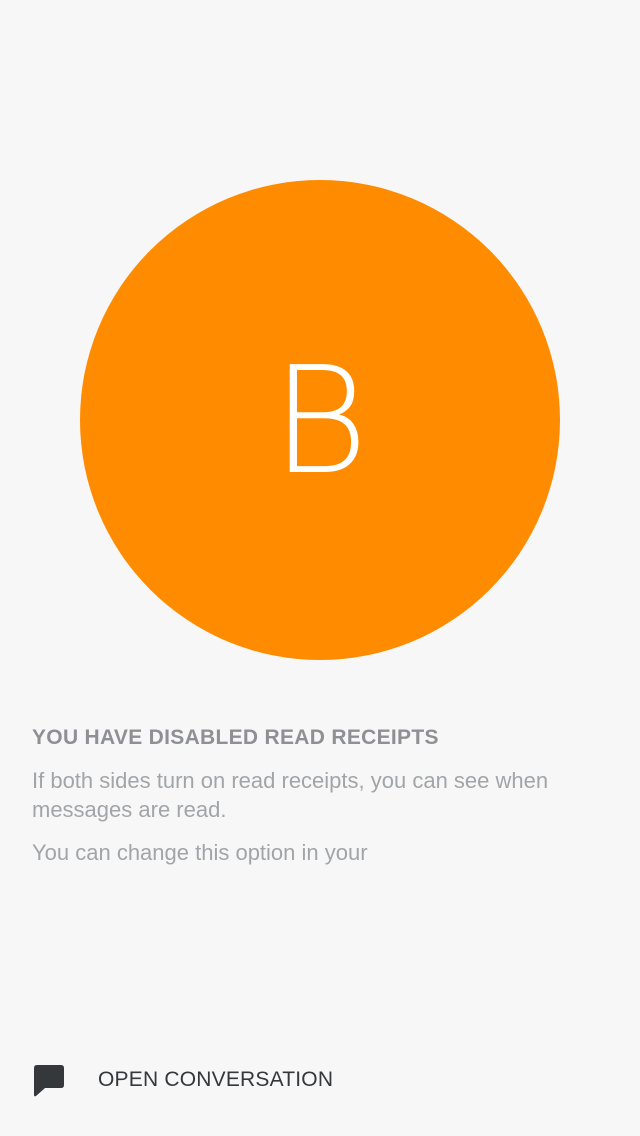 This screenshot has height=1136, width=640. Describe the element at coordinates (200, 852) in the screenshot. I see `read-receipts-hint: You can change this option in your` at that location.